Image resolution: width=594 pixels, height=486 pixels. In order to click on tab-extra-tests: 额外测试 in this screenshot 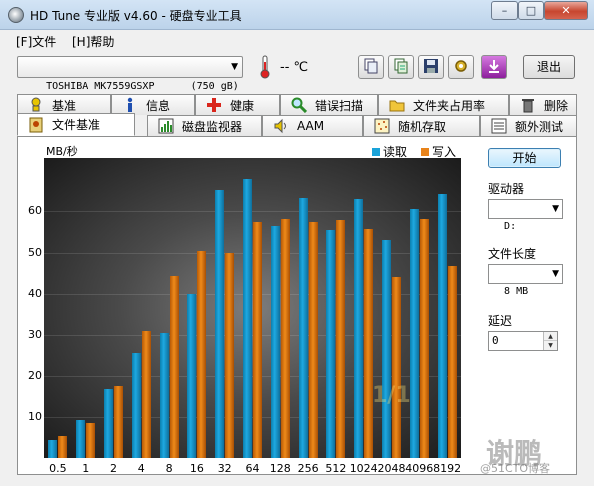, I will do `click(528, 125)`.